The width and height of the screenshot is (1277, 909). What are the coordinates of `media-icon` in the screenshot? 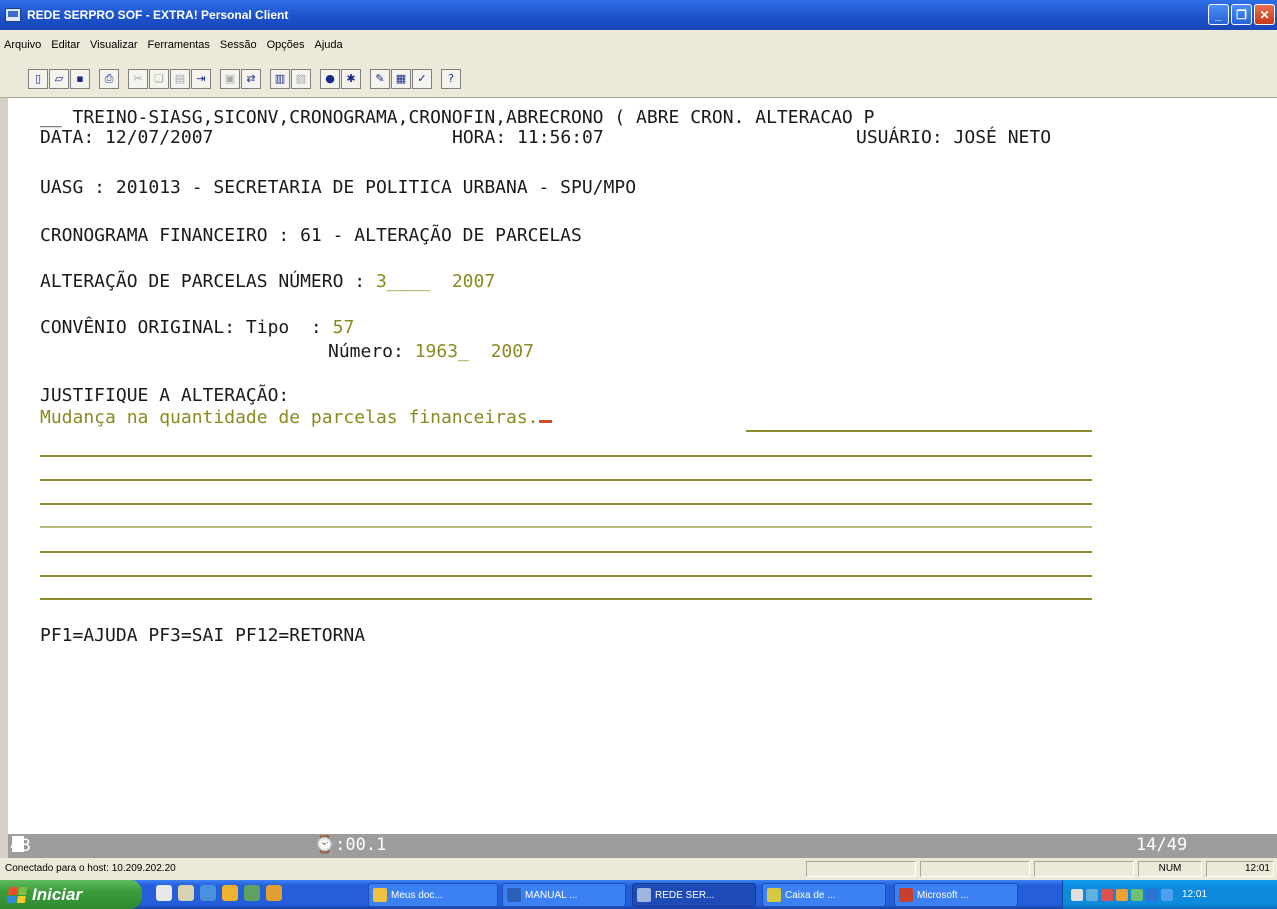 It's located at (230, 893).